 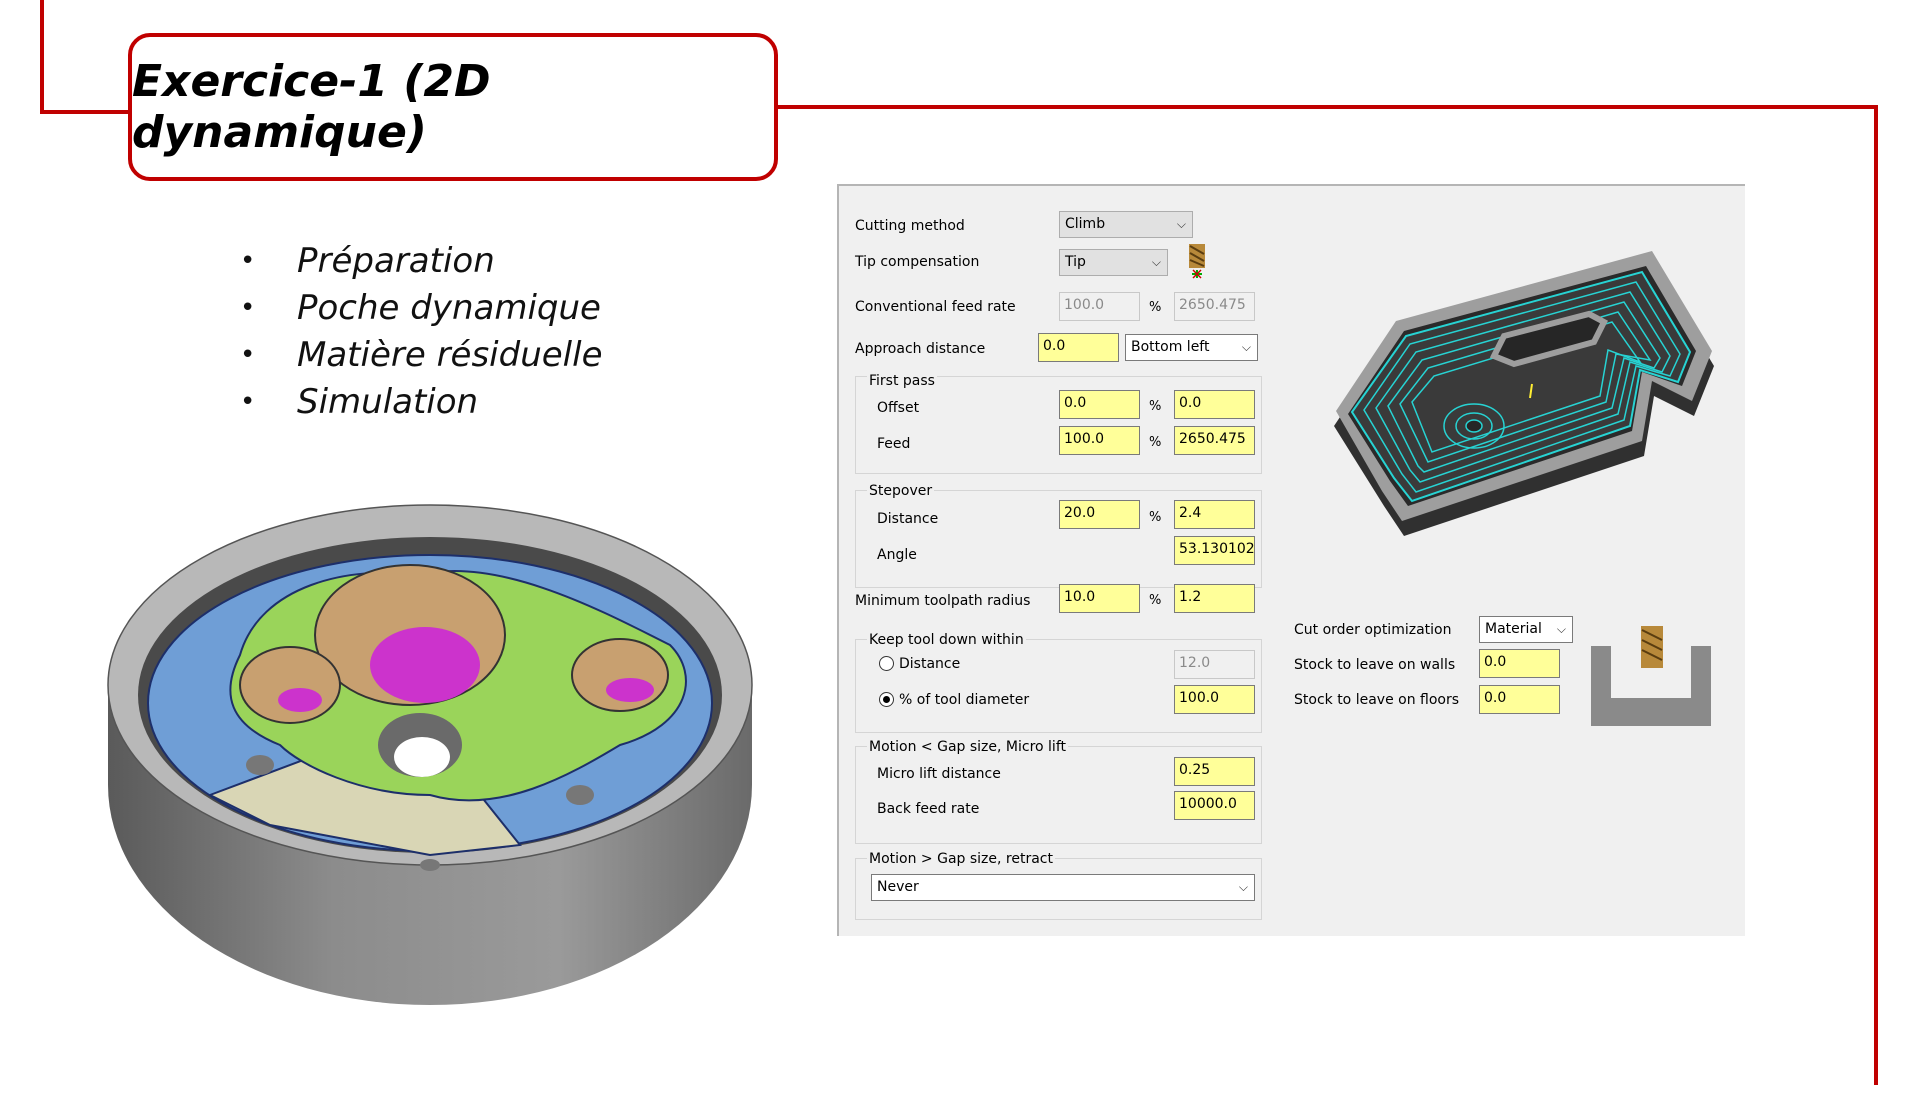 What do you see at coordinates (917, 262) in the screenshot?
I see `tip-compensation-label: Tip compensation` at bounding box center [917, 262].